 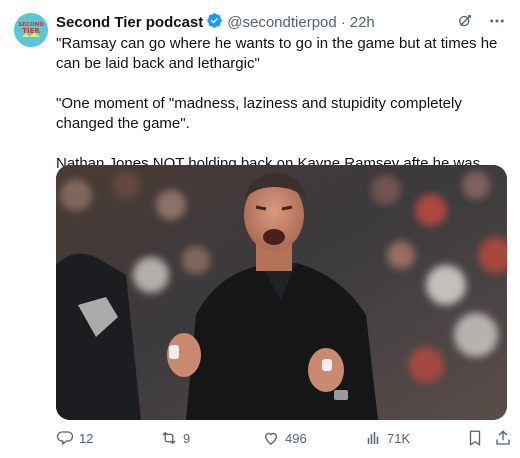 I want to click on views-icon, so click(x=373, y=438).